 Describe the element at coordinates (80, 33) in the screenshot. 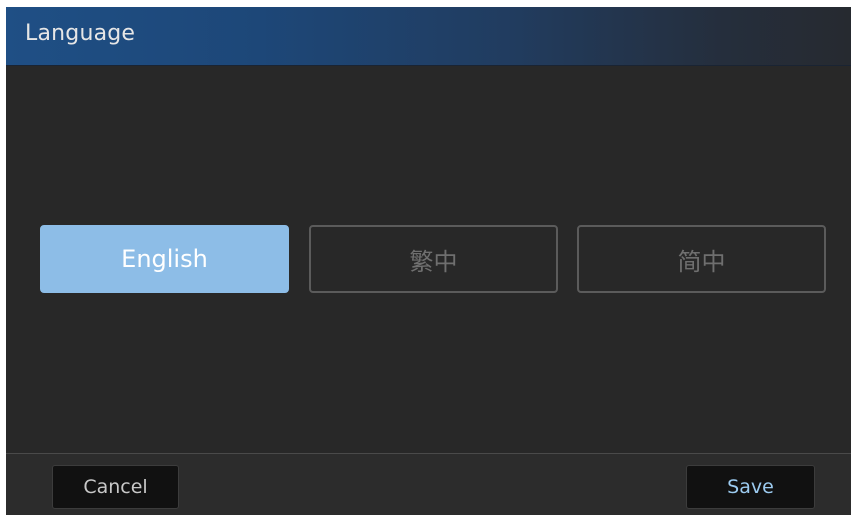

I see `page-title: Language` at that location.